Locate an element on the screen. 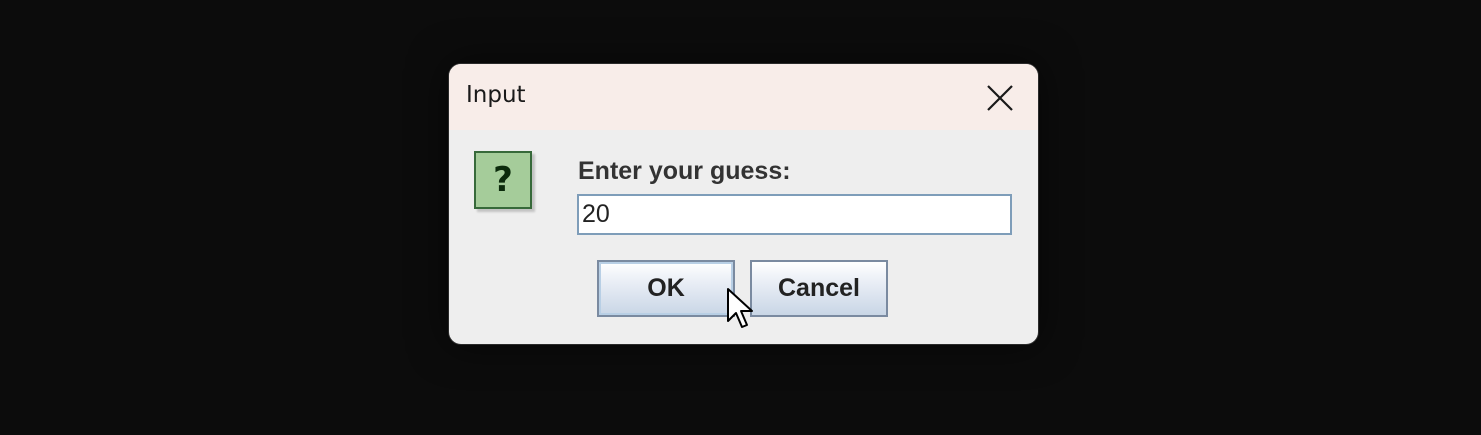  prompt-label: Enter your guess: is located at coordinates (684, 171).